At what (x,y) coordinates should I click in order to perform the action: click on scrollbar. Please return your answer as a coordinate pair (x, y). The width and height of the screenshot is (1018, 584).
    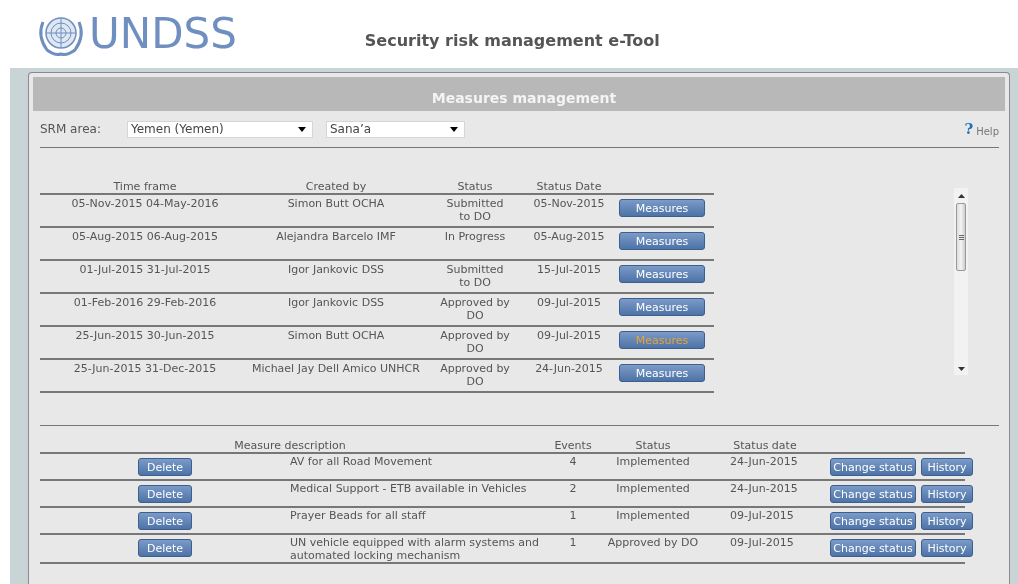
    Looking at the image, I should click on (961, 281).